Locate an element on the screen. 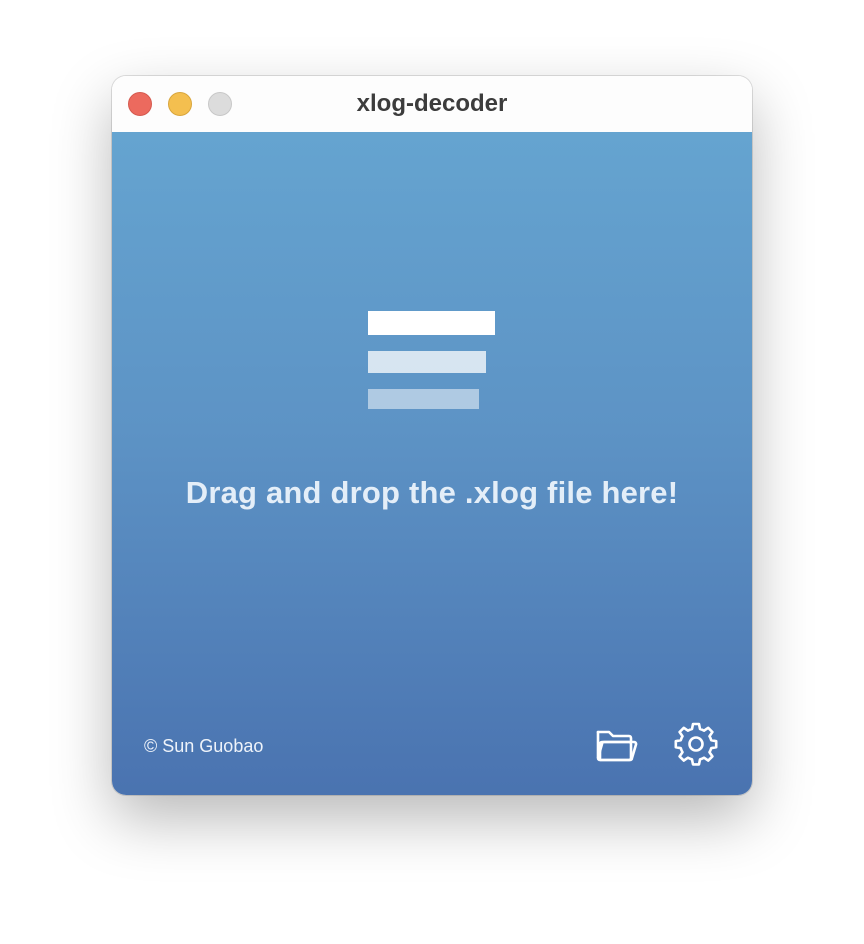  settings-button is located at coordinates (696, 744).